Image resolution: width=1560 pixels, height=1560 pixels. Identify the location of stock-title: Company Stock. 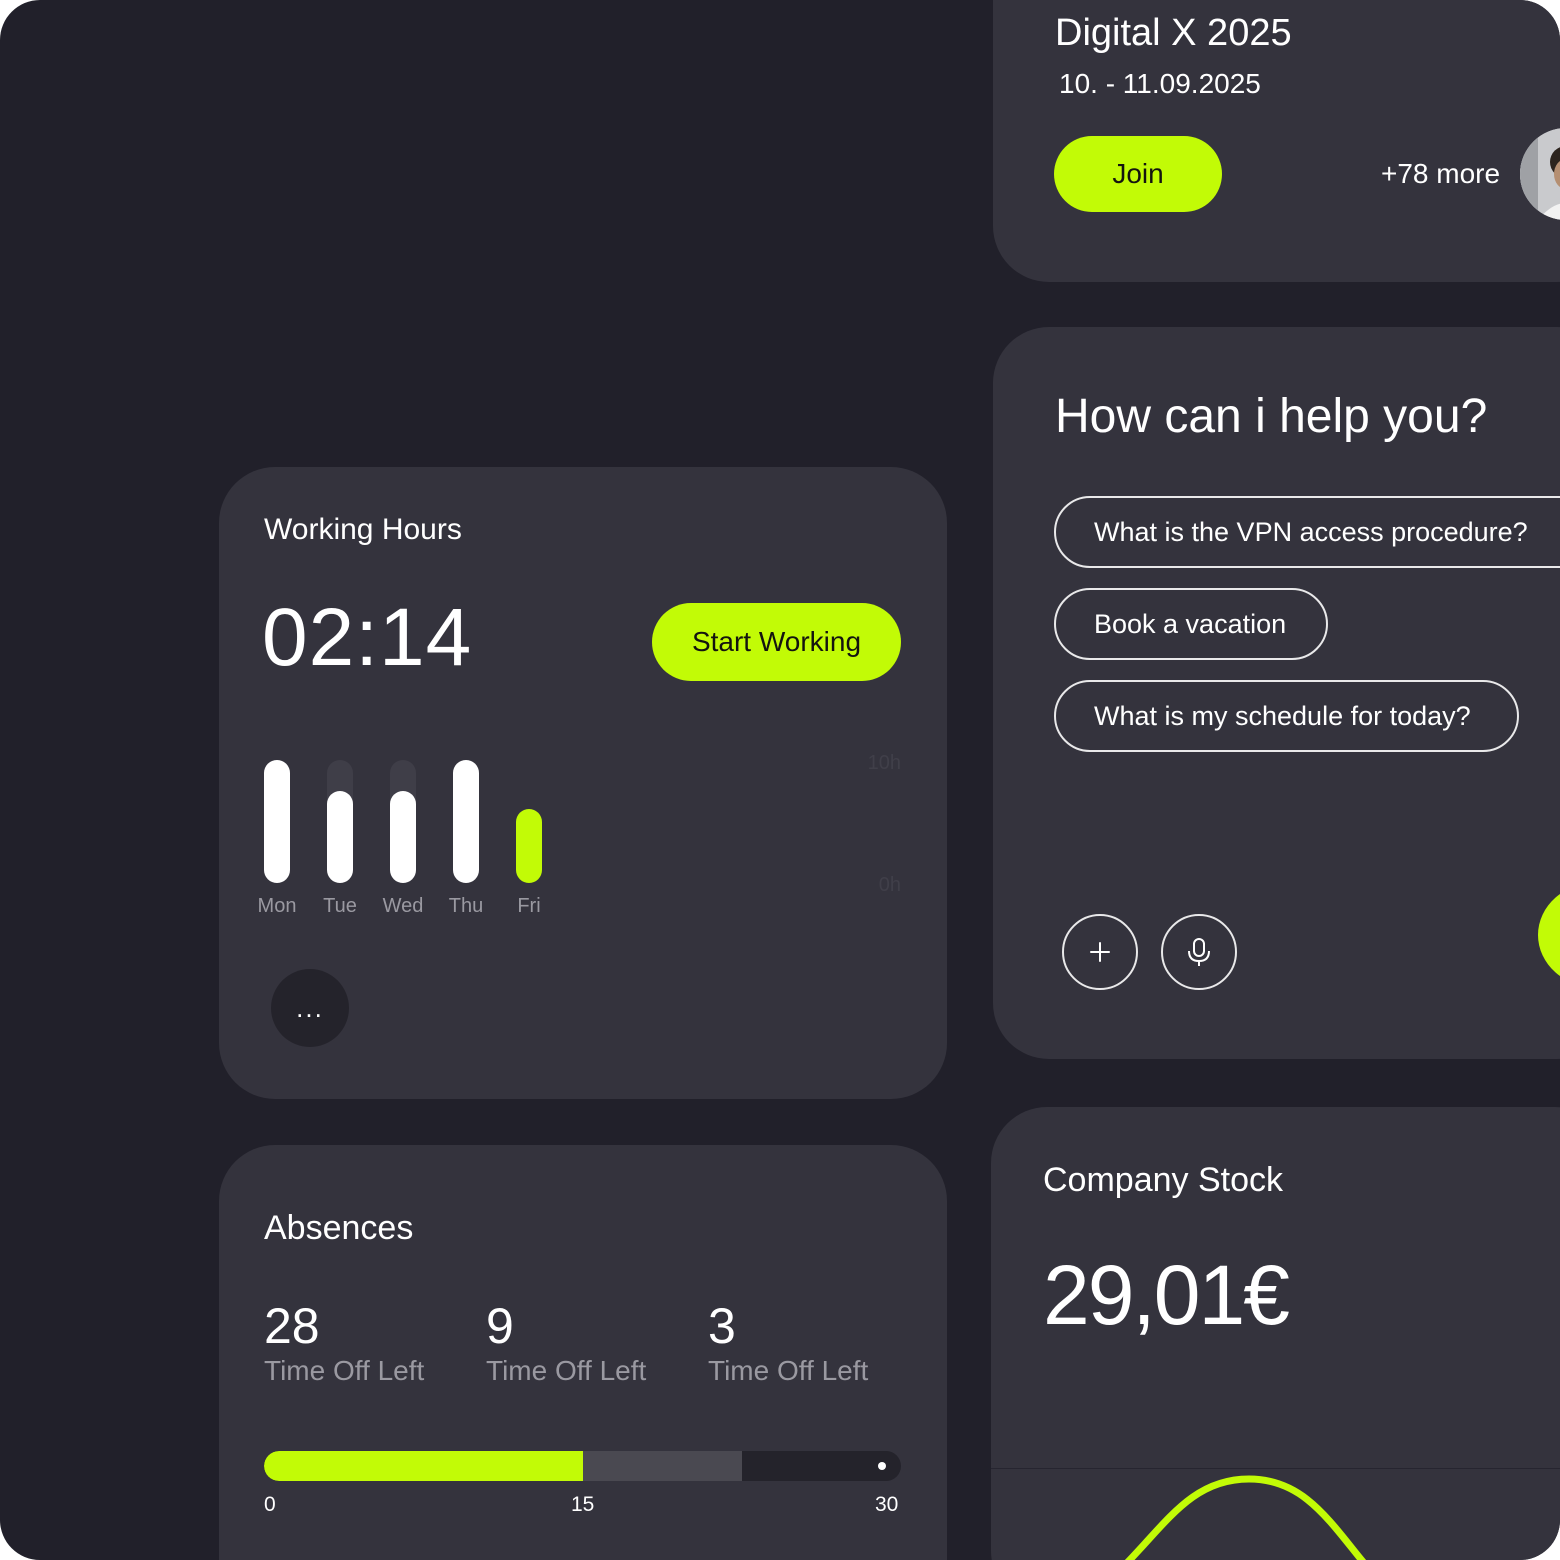
(1163, 1180).